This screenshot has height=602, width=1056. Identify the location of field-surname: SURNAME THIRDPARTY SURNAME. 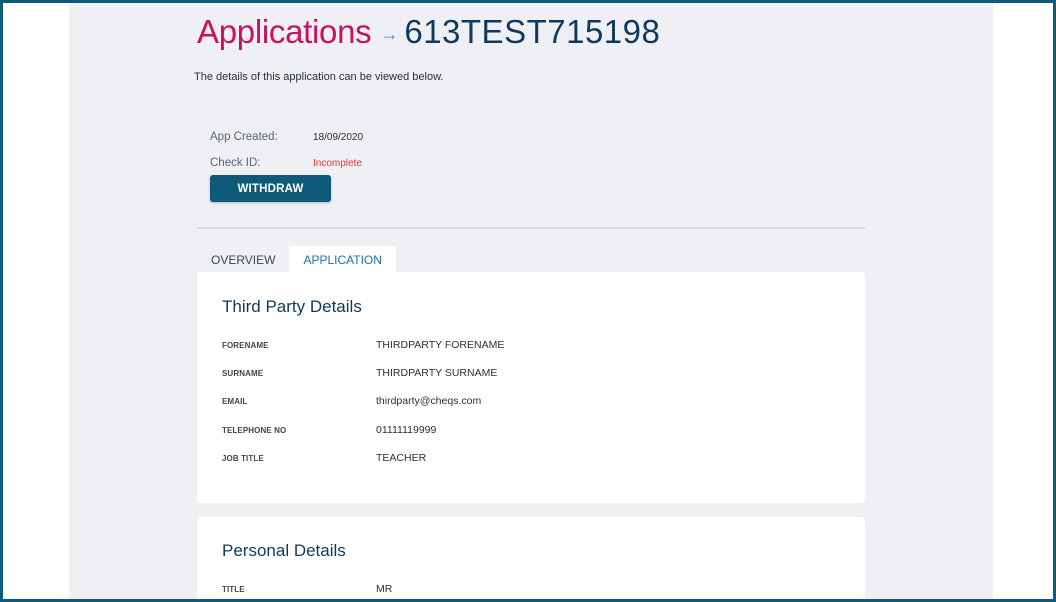
(359, 373).